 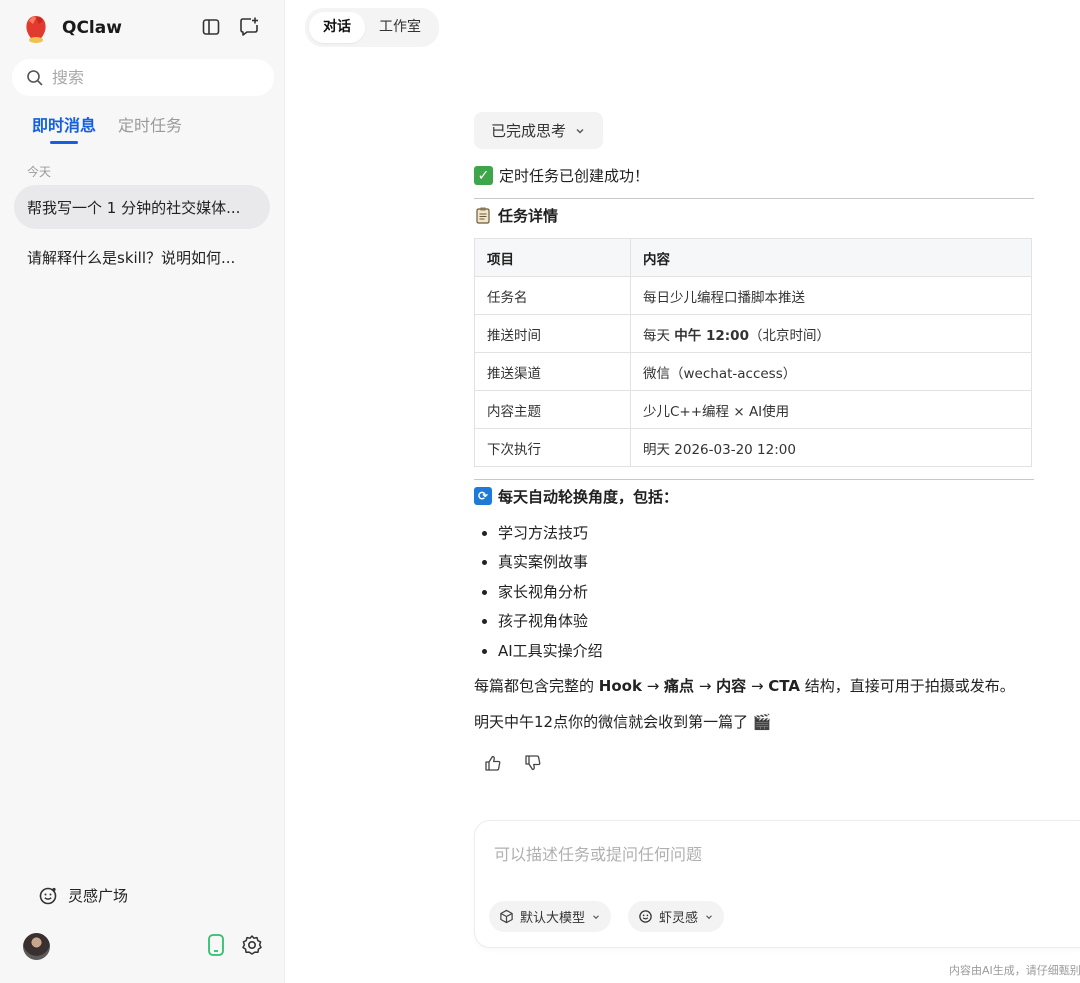 I want to click on toggle-sidebar-icon, so click(x=211, y=27).